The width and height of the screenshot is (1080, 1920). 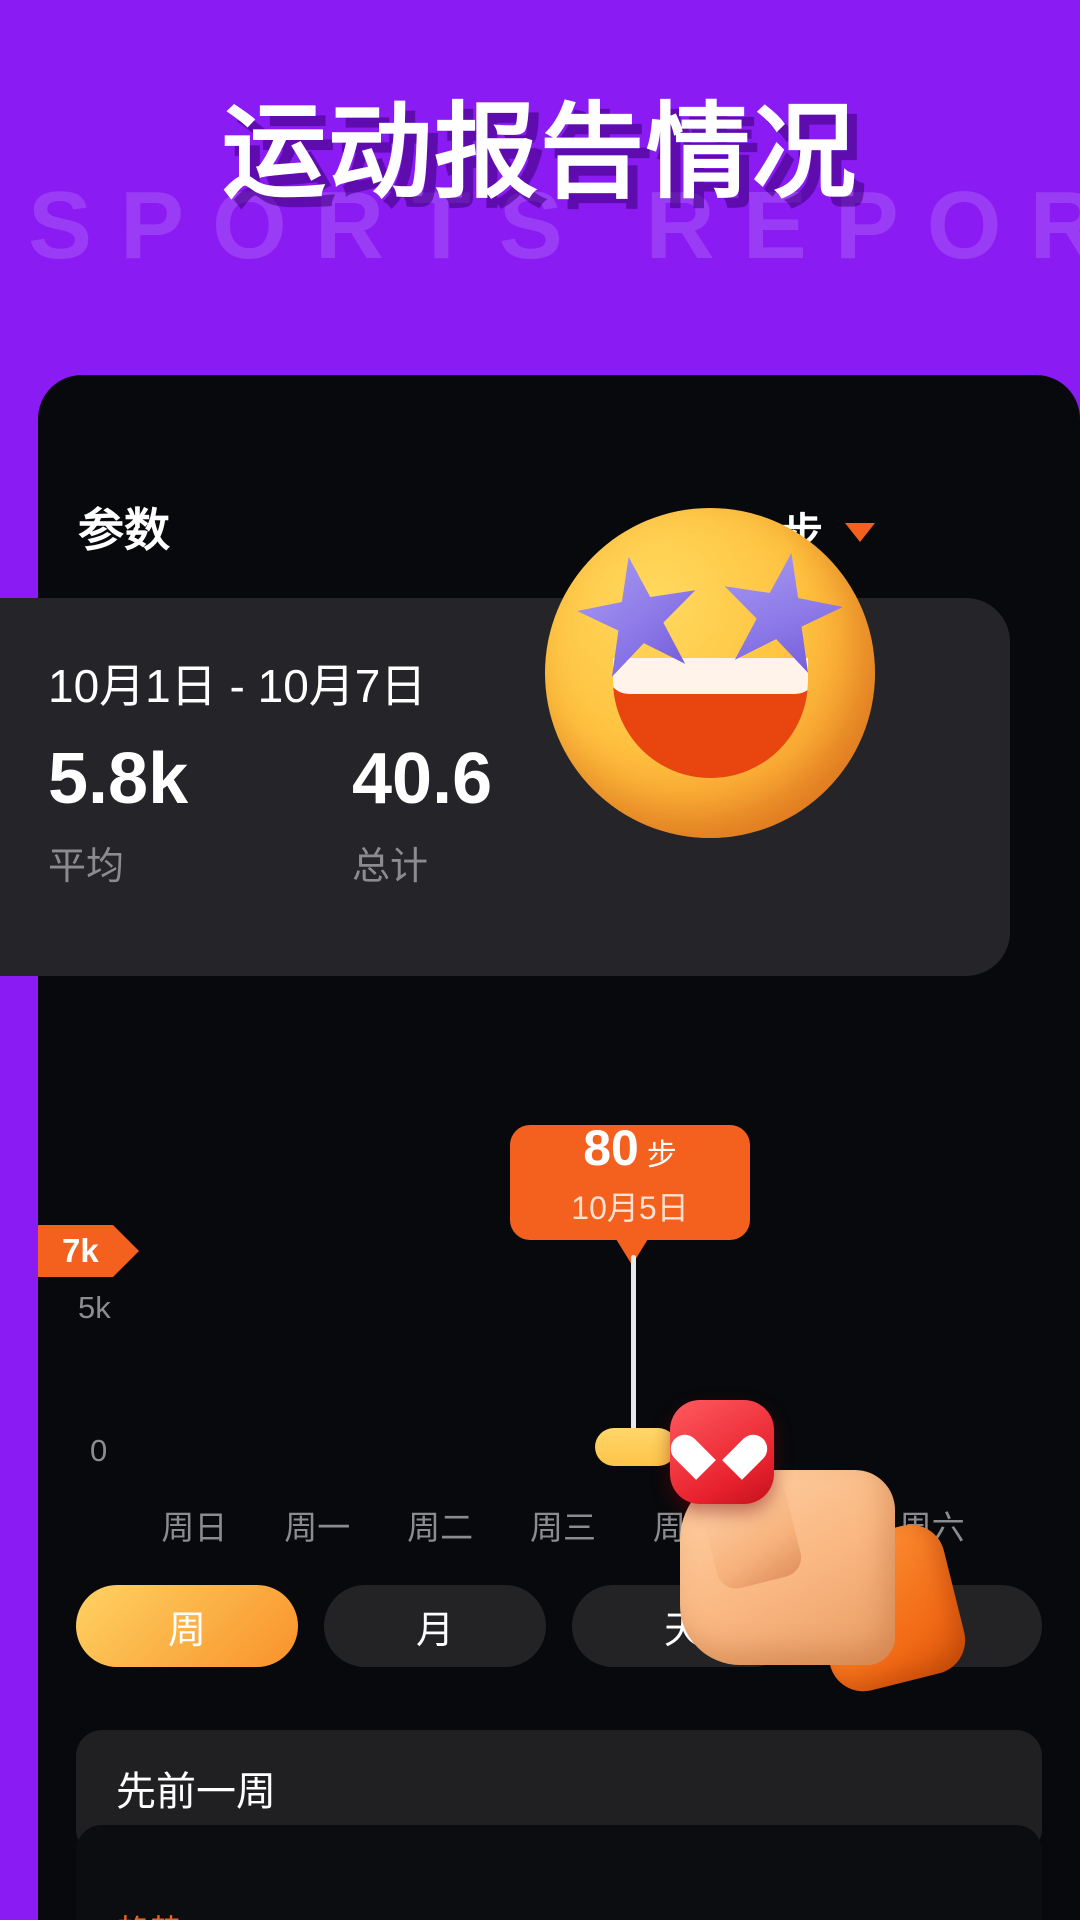 I want to click on trend-card: 趋势 於正常活动, so click(x=559, y=1872).